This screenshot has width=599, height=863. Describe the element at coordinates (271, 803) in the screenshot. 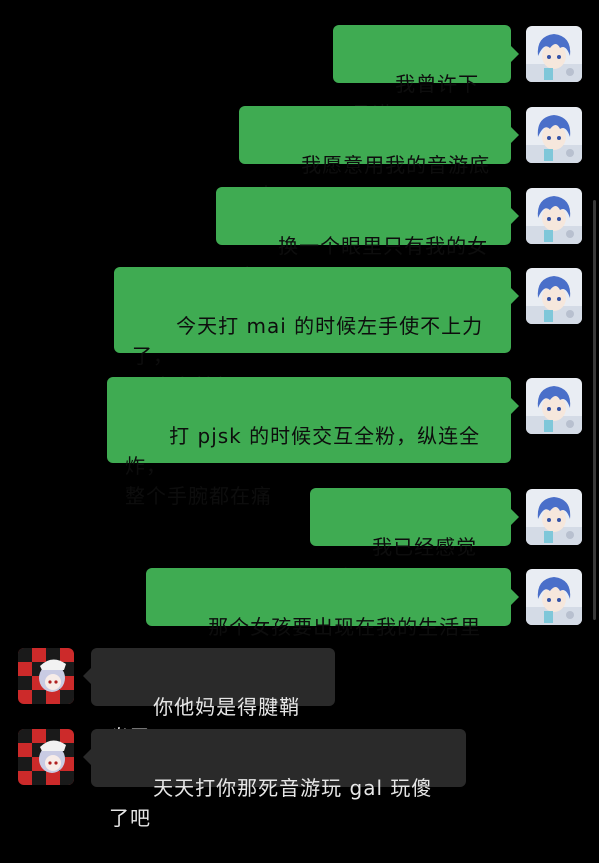

I see `message-text: 天天打你那死音游玩 gal 玩傻了吧` at that location.